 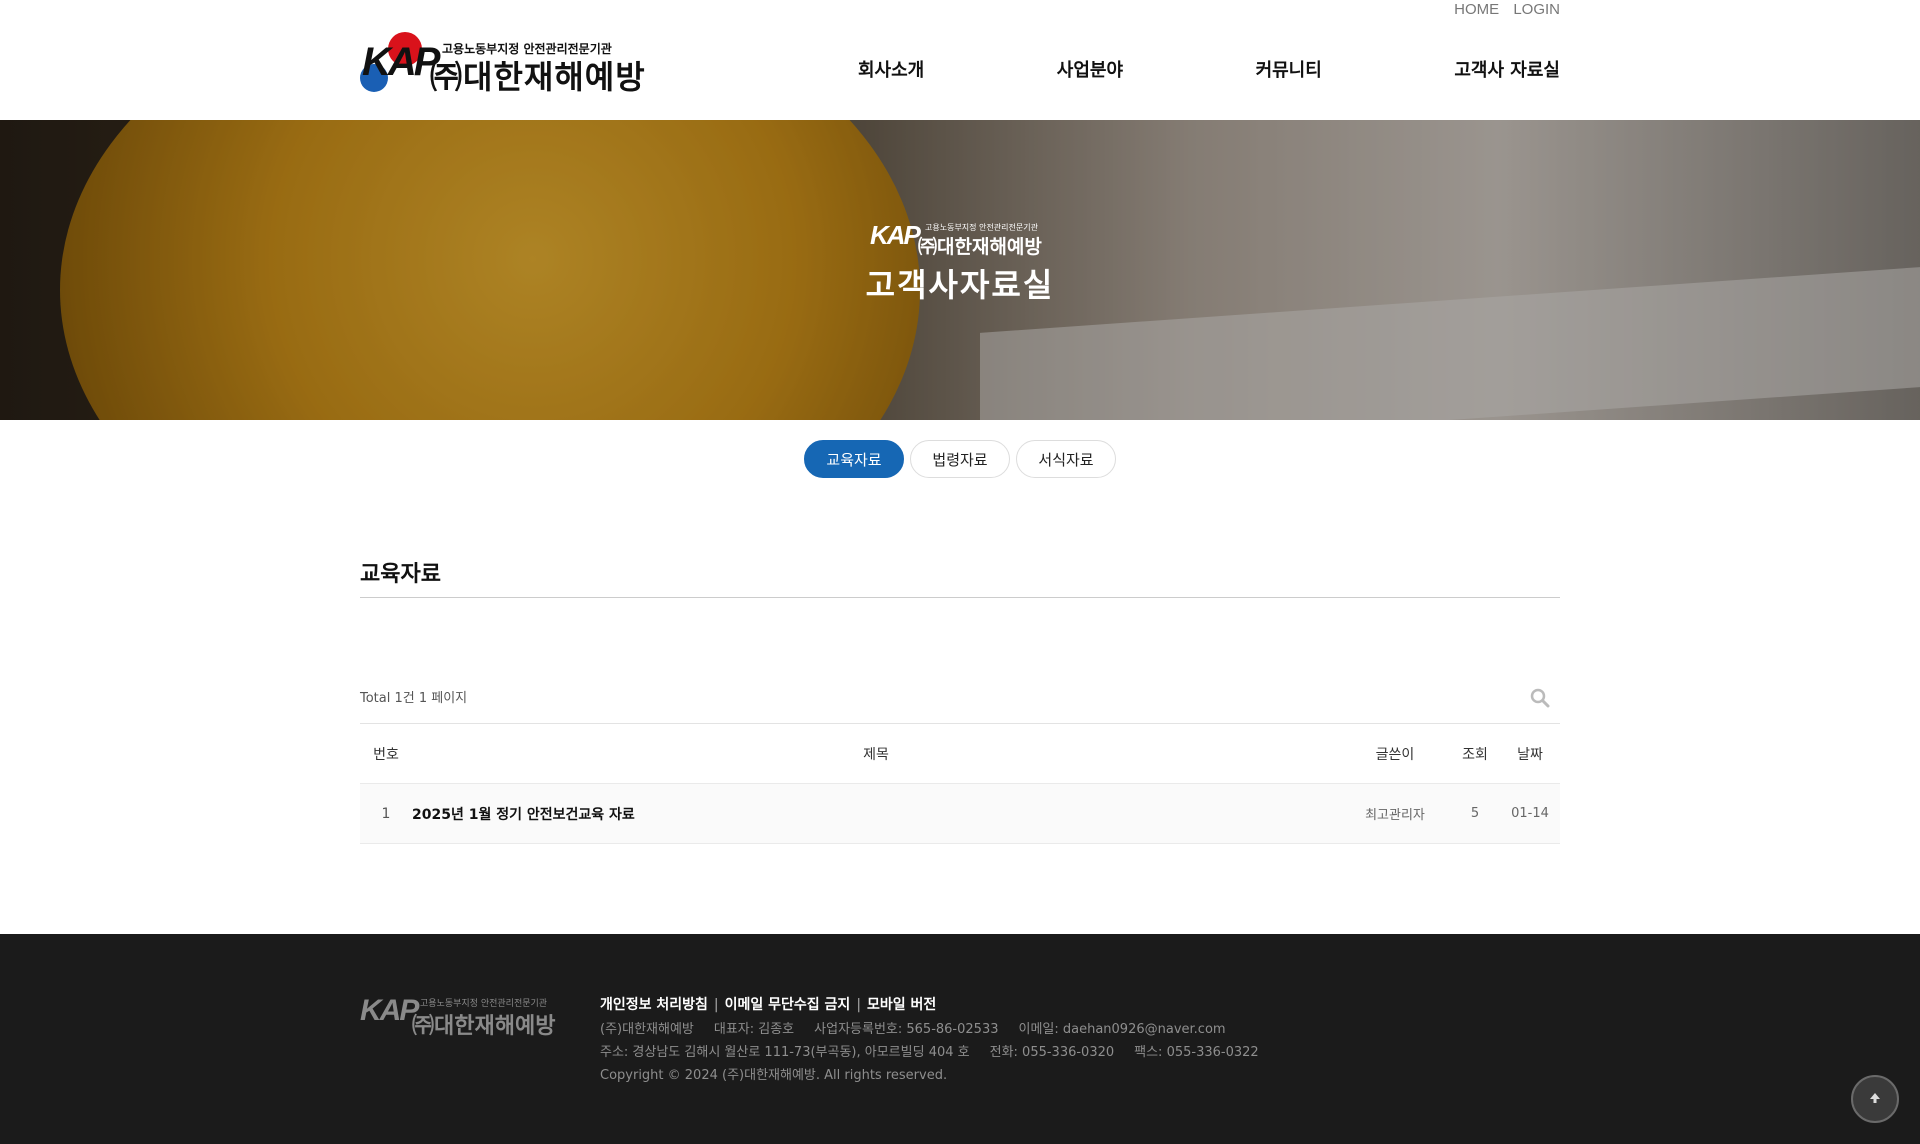 I want to click on home-link: HOME, so click(x=1476, y=9).